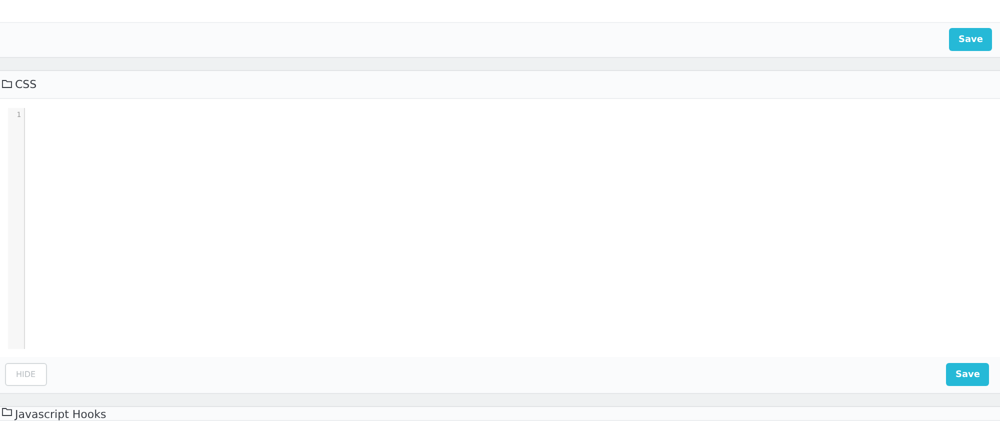  What do you see at coordinates (26, 84) in the screenshot?
I see `panel-title: CSS` at bounding box center [26, 84].